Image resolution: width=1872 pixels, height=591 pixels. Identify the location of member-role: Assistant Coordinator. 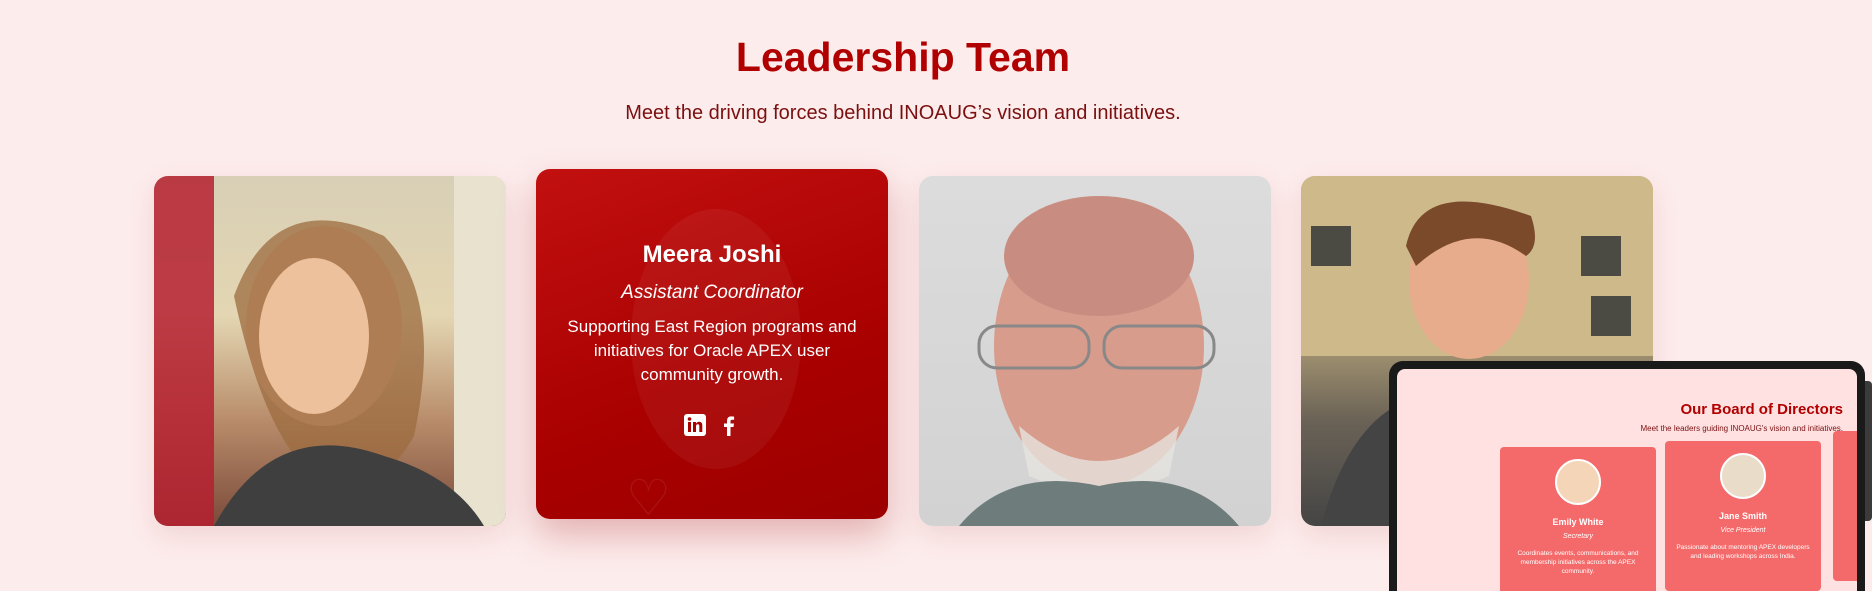
(712, 292).